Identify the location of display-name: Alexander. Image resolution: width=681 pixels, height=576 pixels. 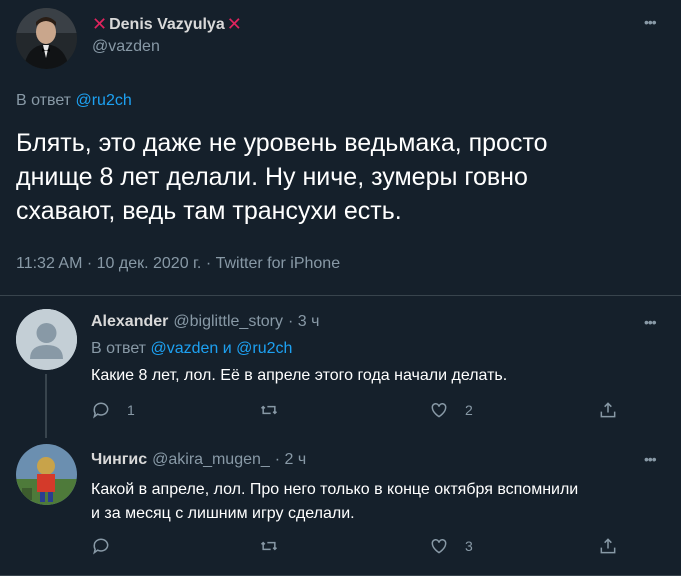
(129, 322).